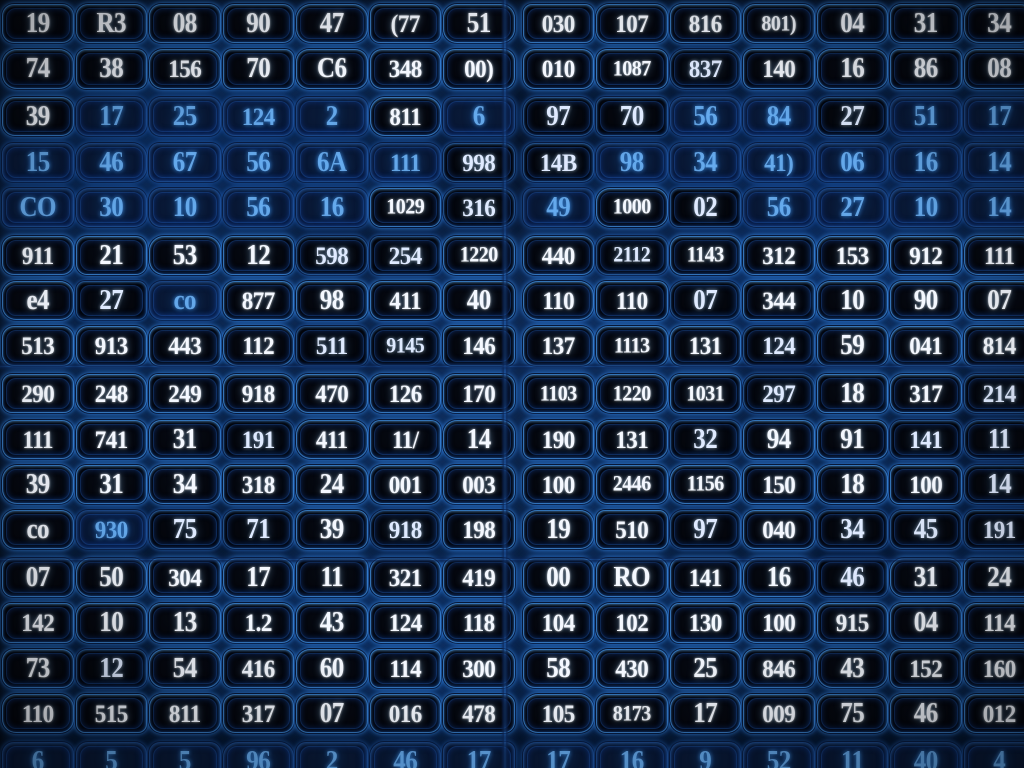 The image size is (1024, 768). Describe the element at coordinates (779, 484) in the screenshot. I see `grid-cell: 150` at that location.